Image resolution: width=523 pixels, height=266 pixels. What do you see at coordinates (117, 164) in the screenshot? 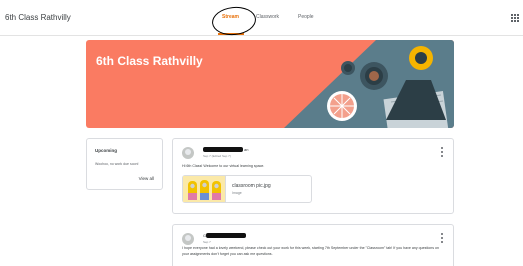
I see `upcoming-empty-text: Woohoo, no work due soon!` at bounding box center [117, 164].